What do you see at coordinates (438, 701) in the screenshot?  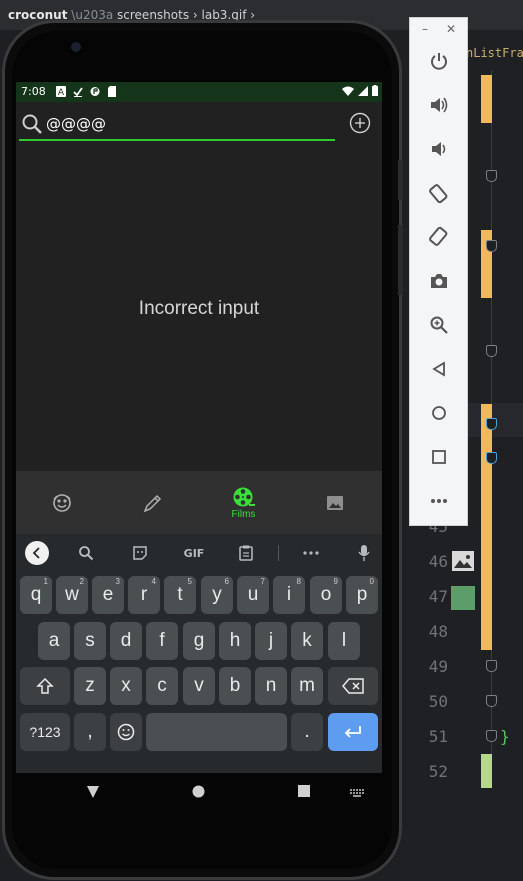 I see `line-number: 50` at bounding box center [438, 701].